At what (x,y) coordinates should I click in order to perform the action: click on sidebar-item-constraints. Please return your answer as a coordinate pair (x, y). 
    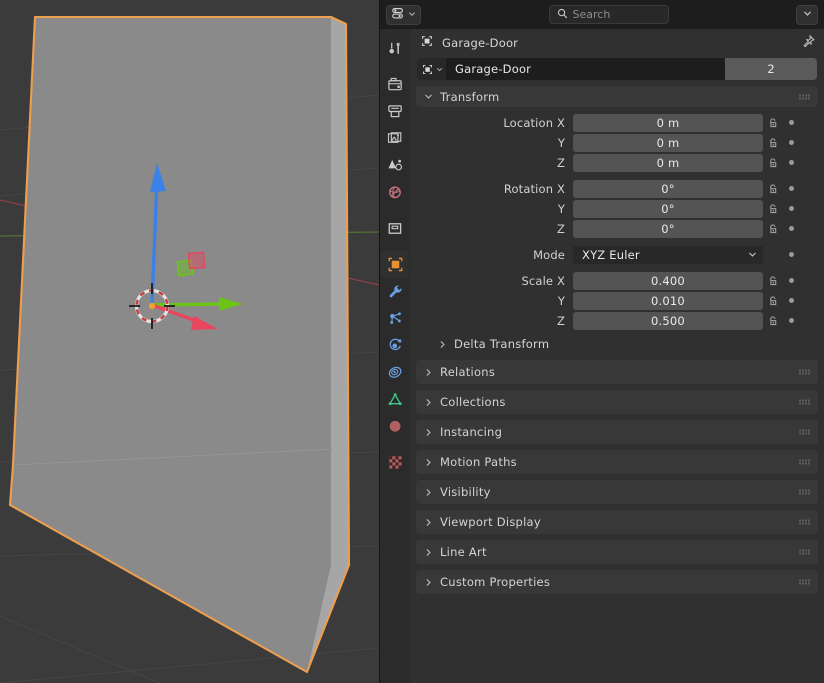
    Looking at the image, I should click on (395, 372).